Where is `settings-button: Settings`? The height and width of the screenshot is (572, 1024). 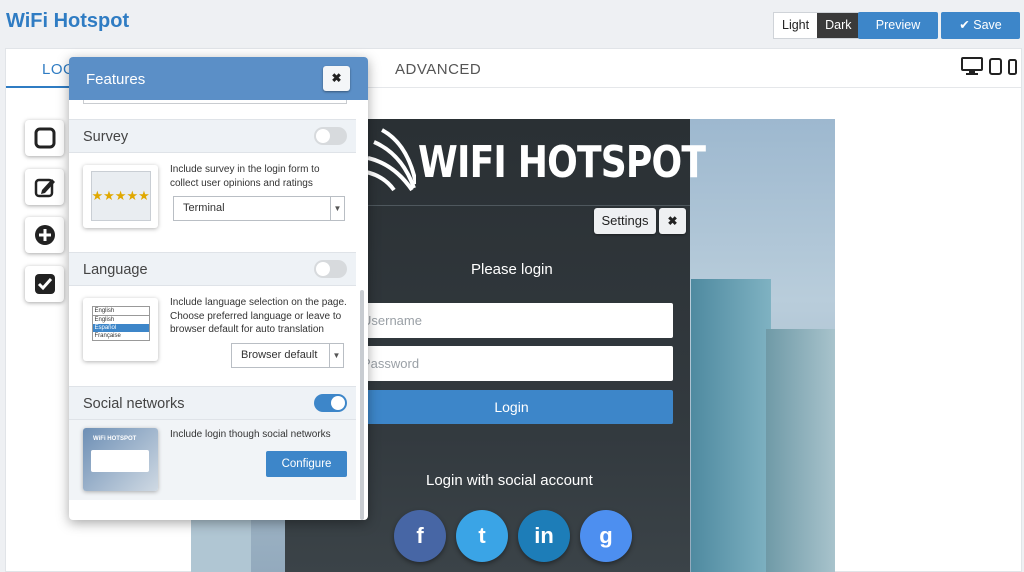
settings-button: Settings is located at coordinates (625, 221).